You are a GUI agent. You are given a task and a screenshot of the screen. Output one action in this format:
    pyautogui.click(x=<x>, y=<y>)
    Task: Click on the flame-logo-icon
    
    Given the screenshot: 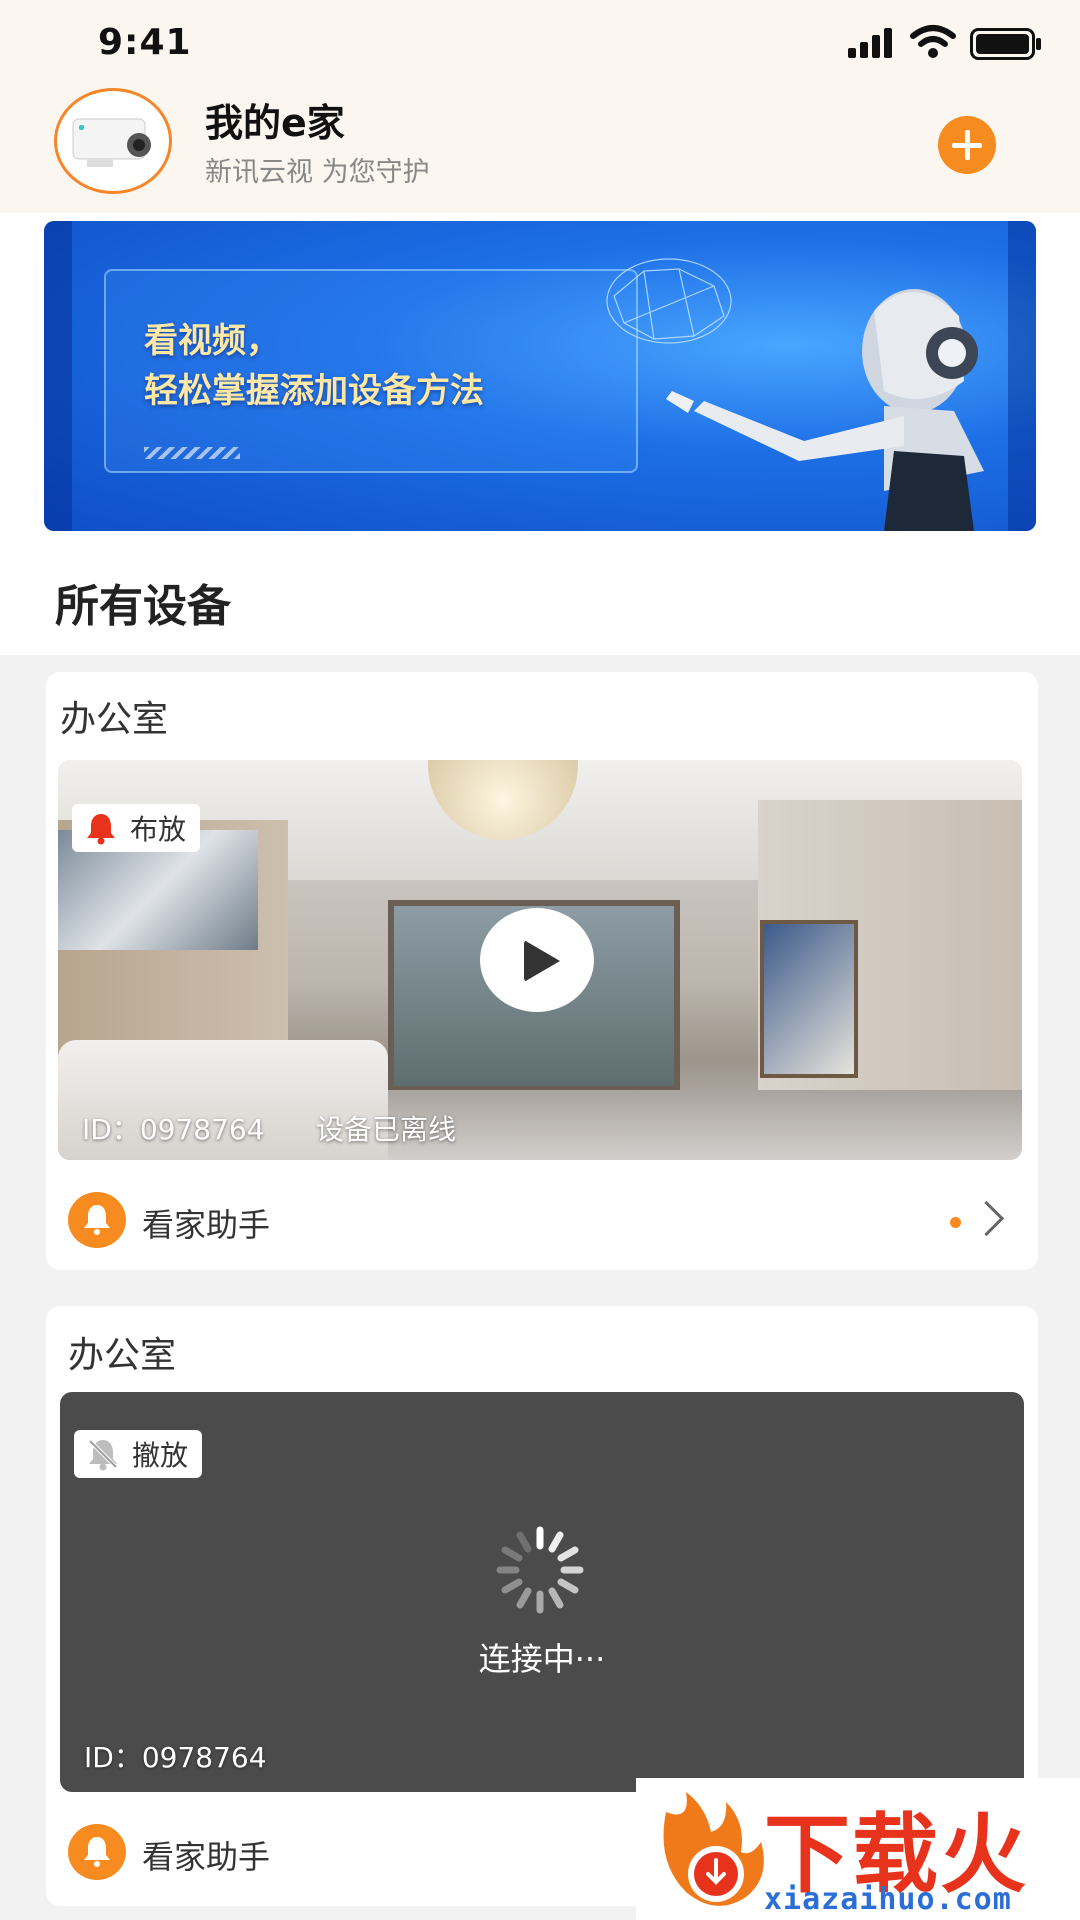 What is the action you would take?
    pyautogui.click(x=713, y=1849)
    